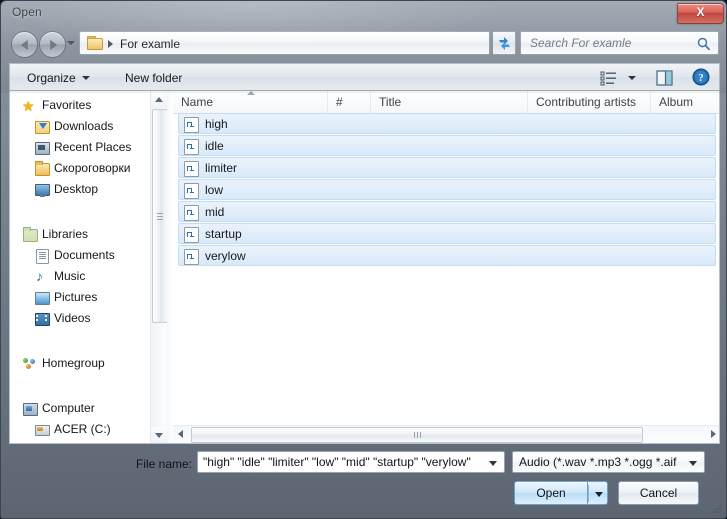 The width and height of the screenshot is (727, 519). I want to click on sidebar-item-pictures: Pictures, so click(80, 297).